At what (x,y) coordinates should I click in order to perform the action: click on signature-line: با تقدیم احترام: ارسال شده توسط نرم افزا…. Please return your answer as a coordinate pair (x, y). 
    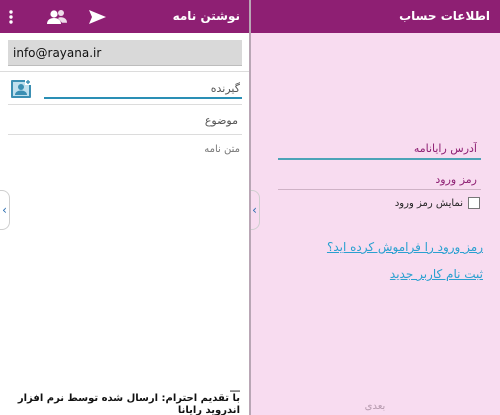
    Looking at the image, I should click on (128, 398).